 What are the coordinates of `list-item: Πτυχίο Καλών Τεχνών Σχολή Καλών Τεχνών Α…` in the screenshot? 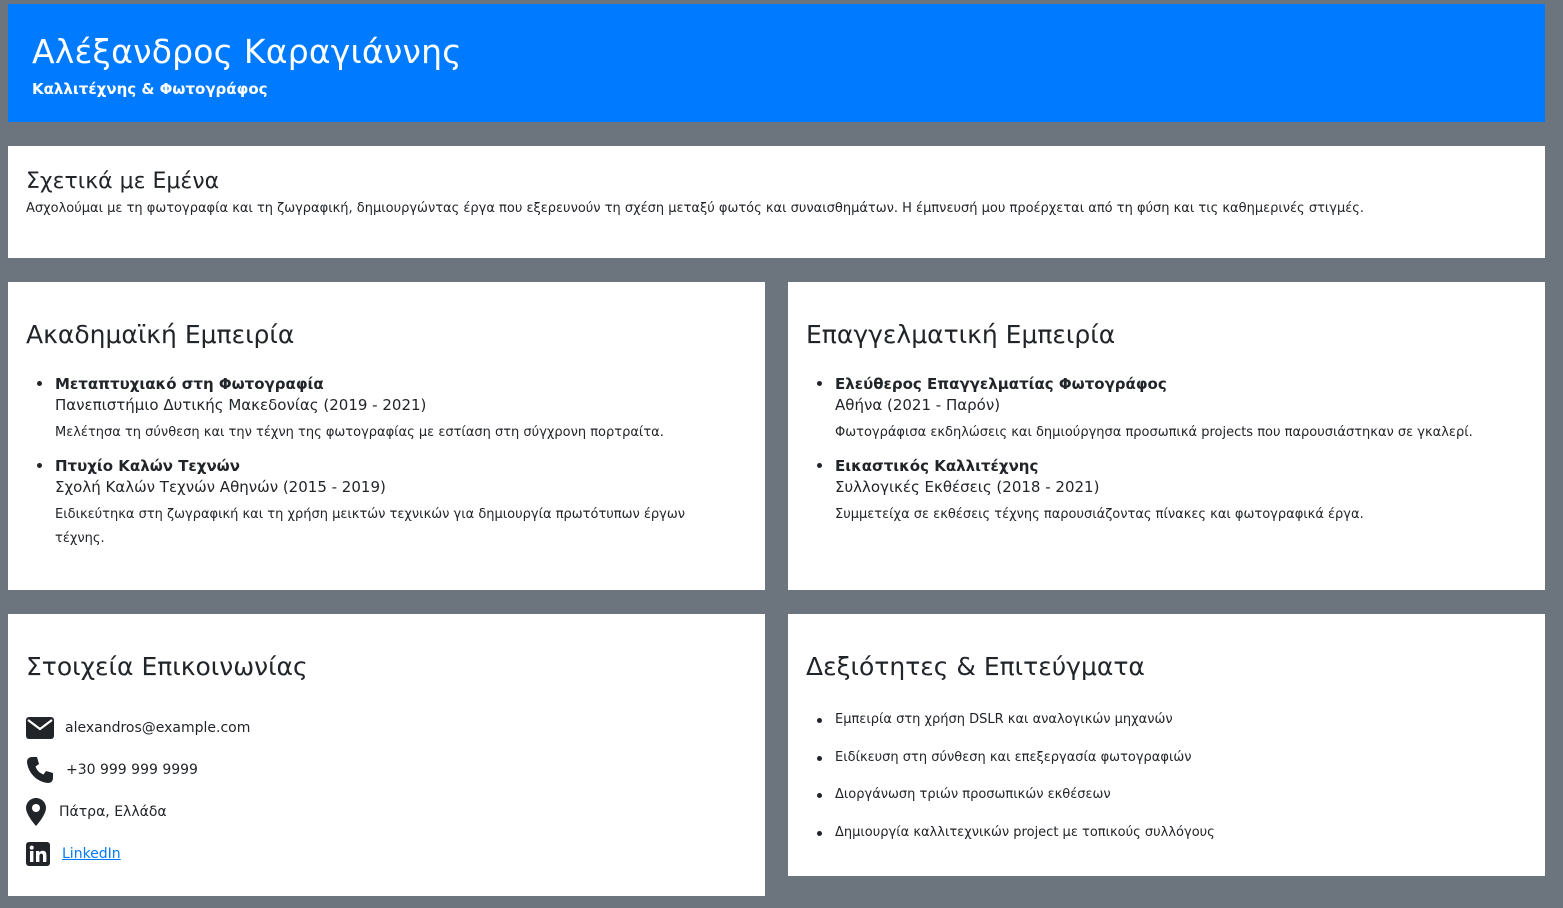 It's located at (392, 503).